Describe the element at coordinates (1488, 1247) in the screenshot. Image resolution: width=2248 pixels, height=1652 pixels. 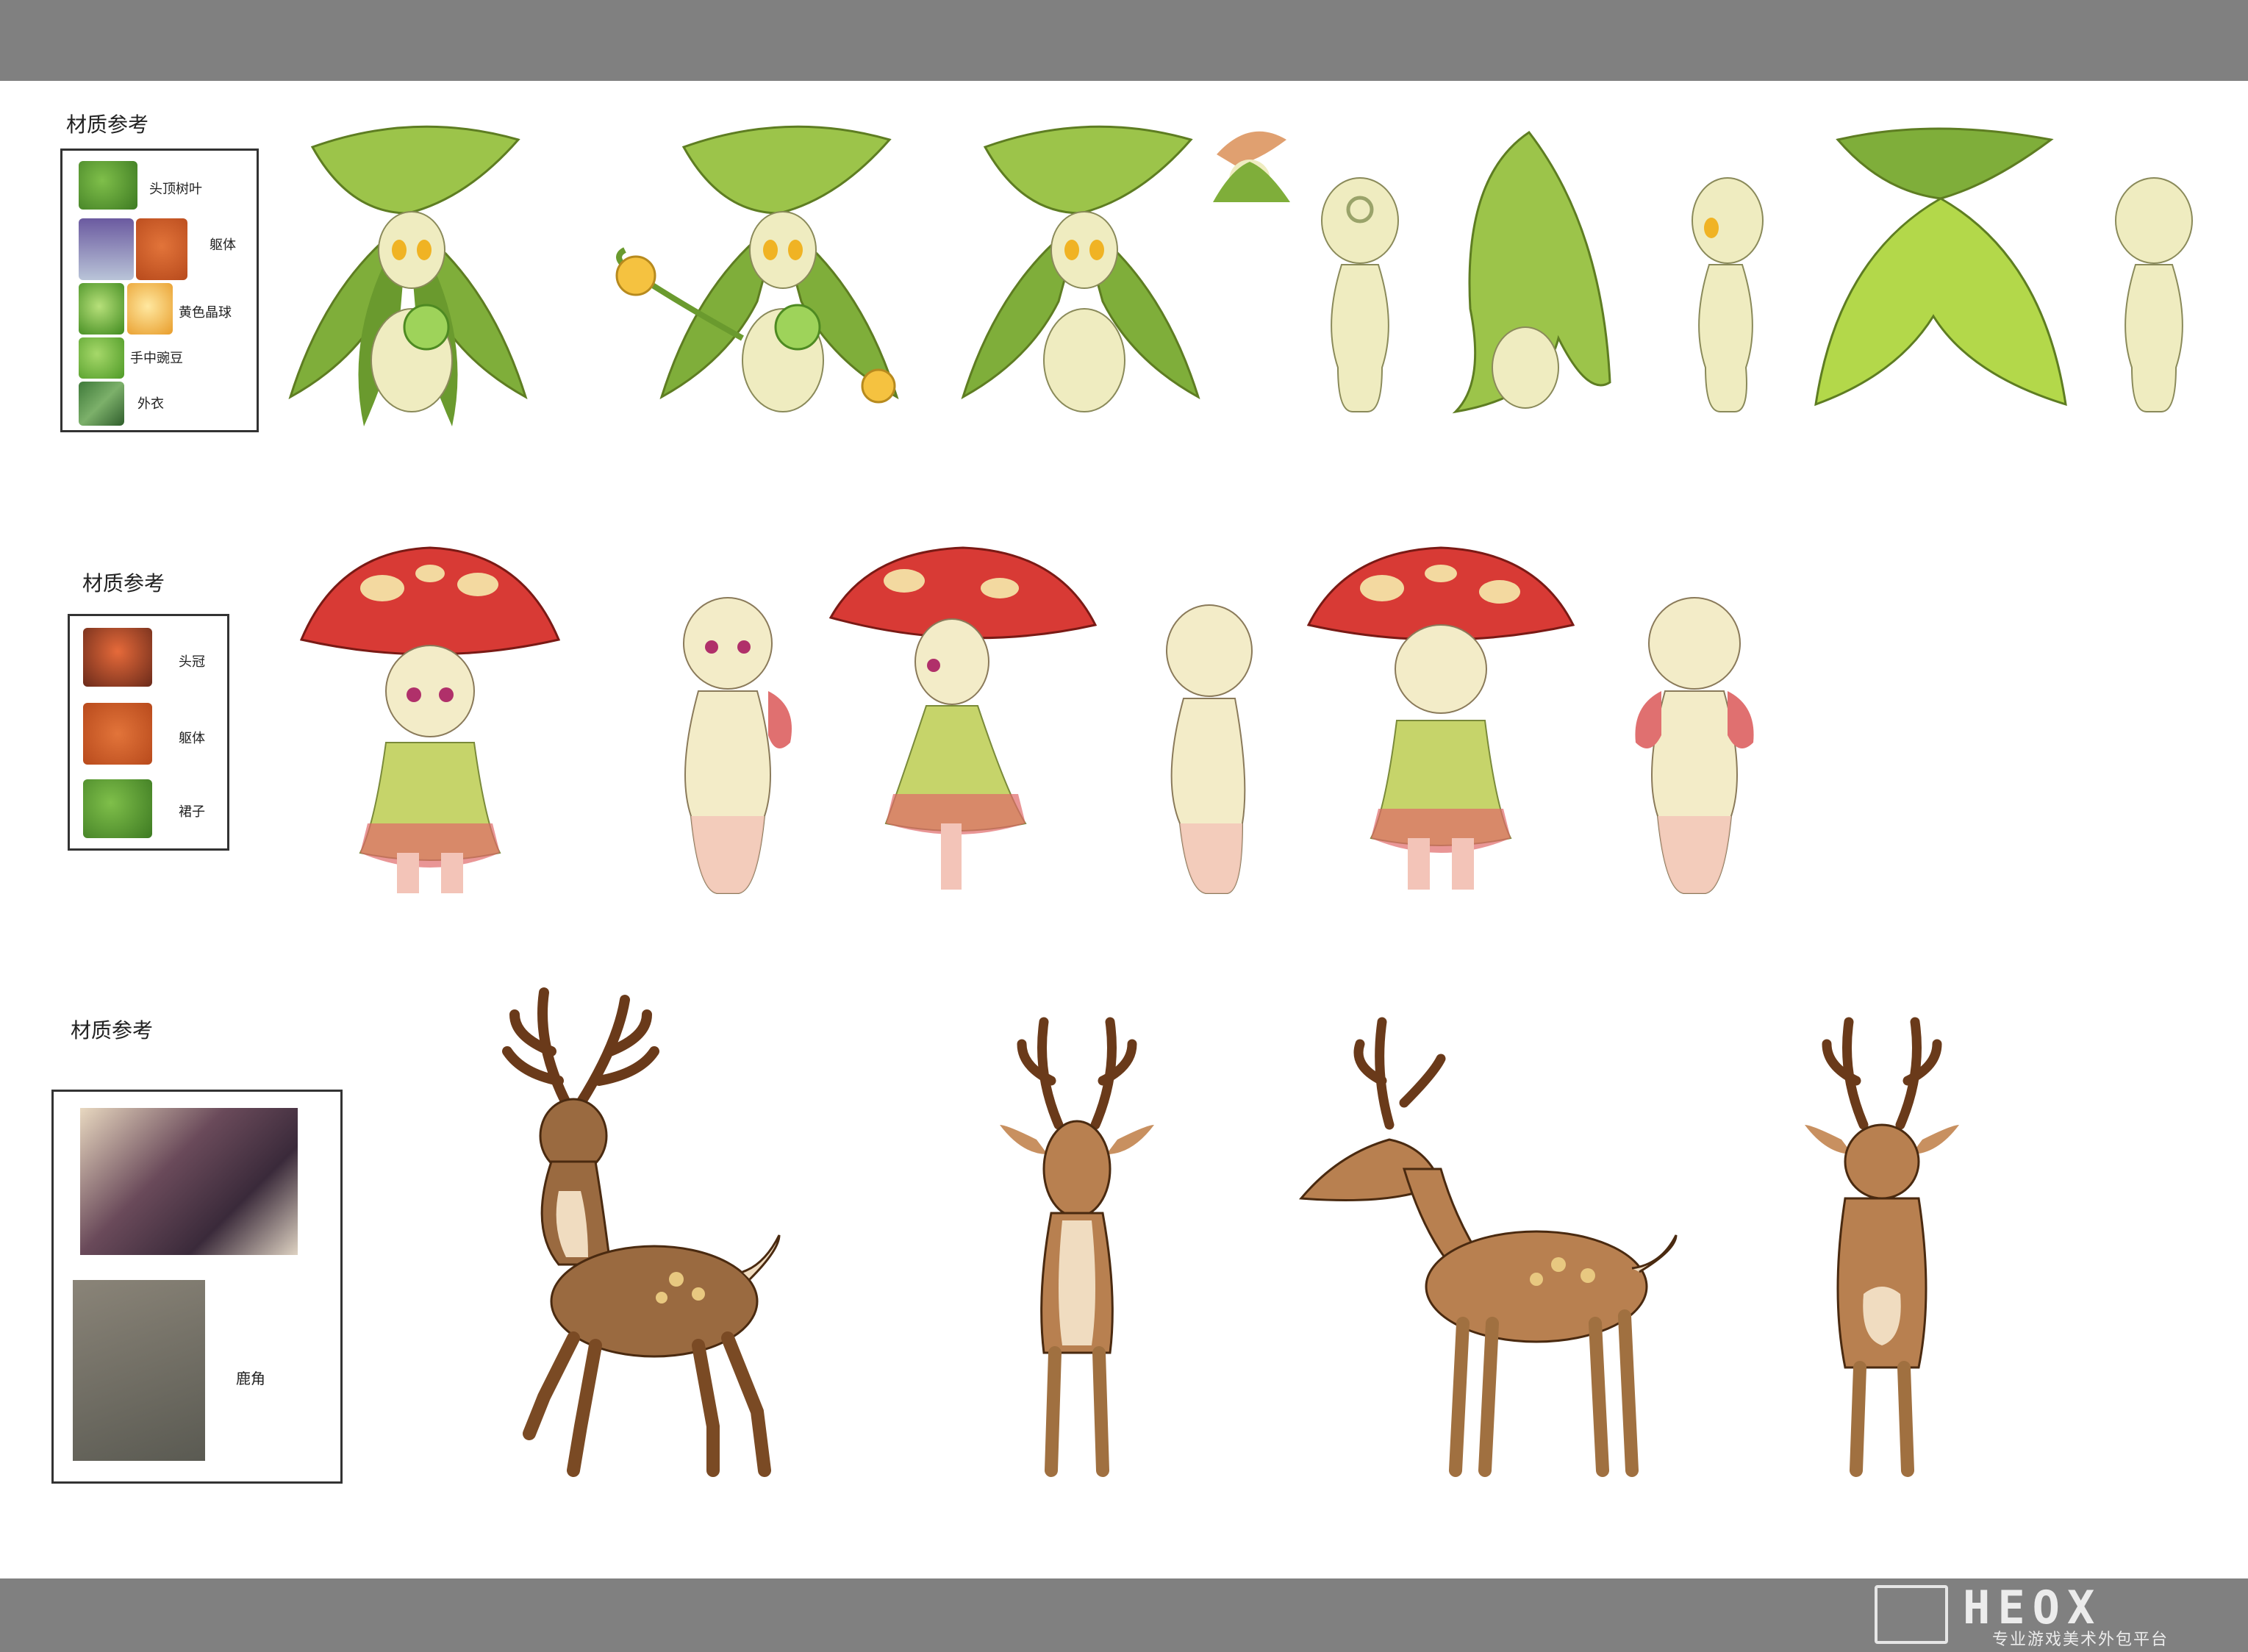
I see `deer-side-view` at that location.